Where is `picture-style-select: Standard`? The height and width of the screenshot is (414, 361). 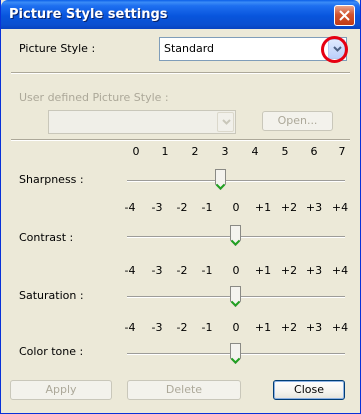 picture-style-select: Standard is located at coordinates (253, 49).